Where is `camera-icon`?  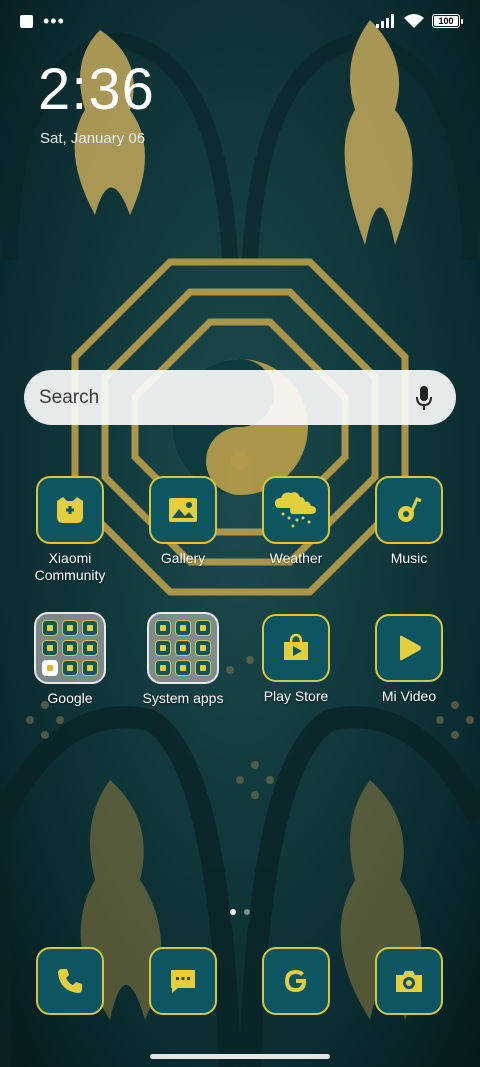 camera-icon is located at coordinates (409, 981).